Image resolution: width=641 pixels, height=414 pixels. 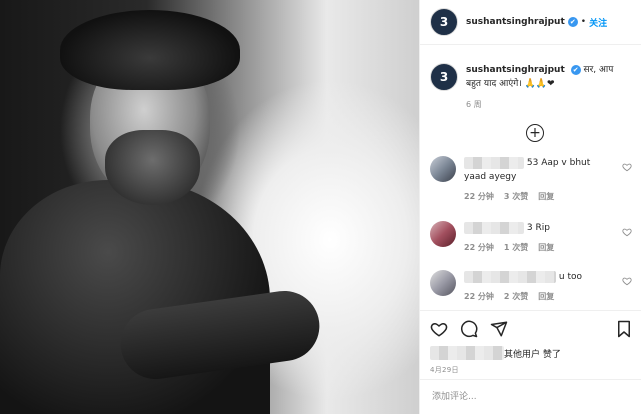 What do you see at coordinates (570, 277) in the screenshot?
I see `comment-text: u too` at bounding box center [570, 277].